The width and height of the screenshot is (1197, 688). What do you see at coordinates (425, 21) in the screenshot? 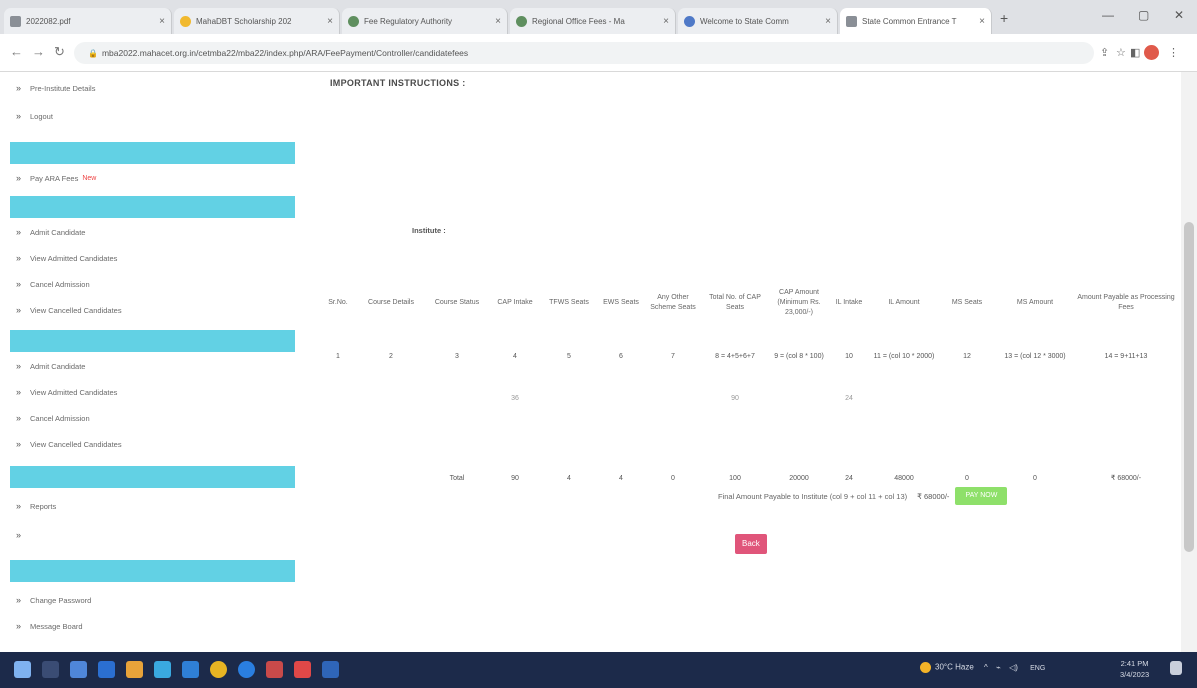
I see `browser-tab-3: Fee Regulatory Authority ×` at bounding box center [425, 21].